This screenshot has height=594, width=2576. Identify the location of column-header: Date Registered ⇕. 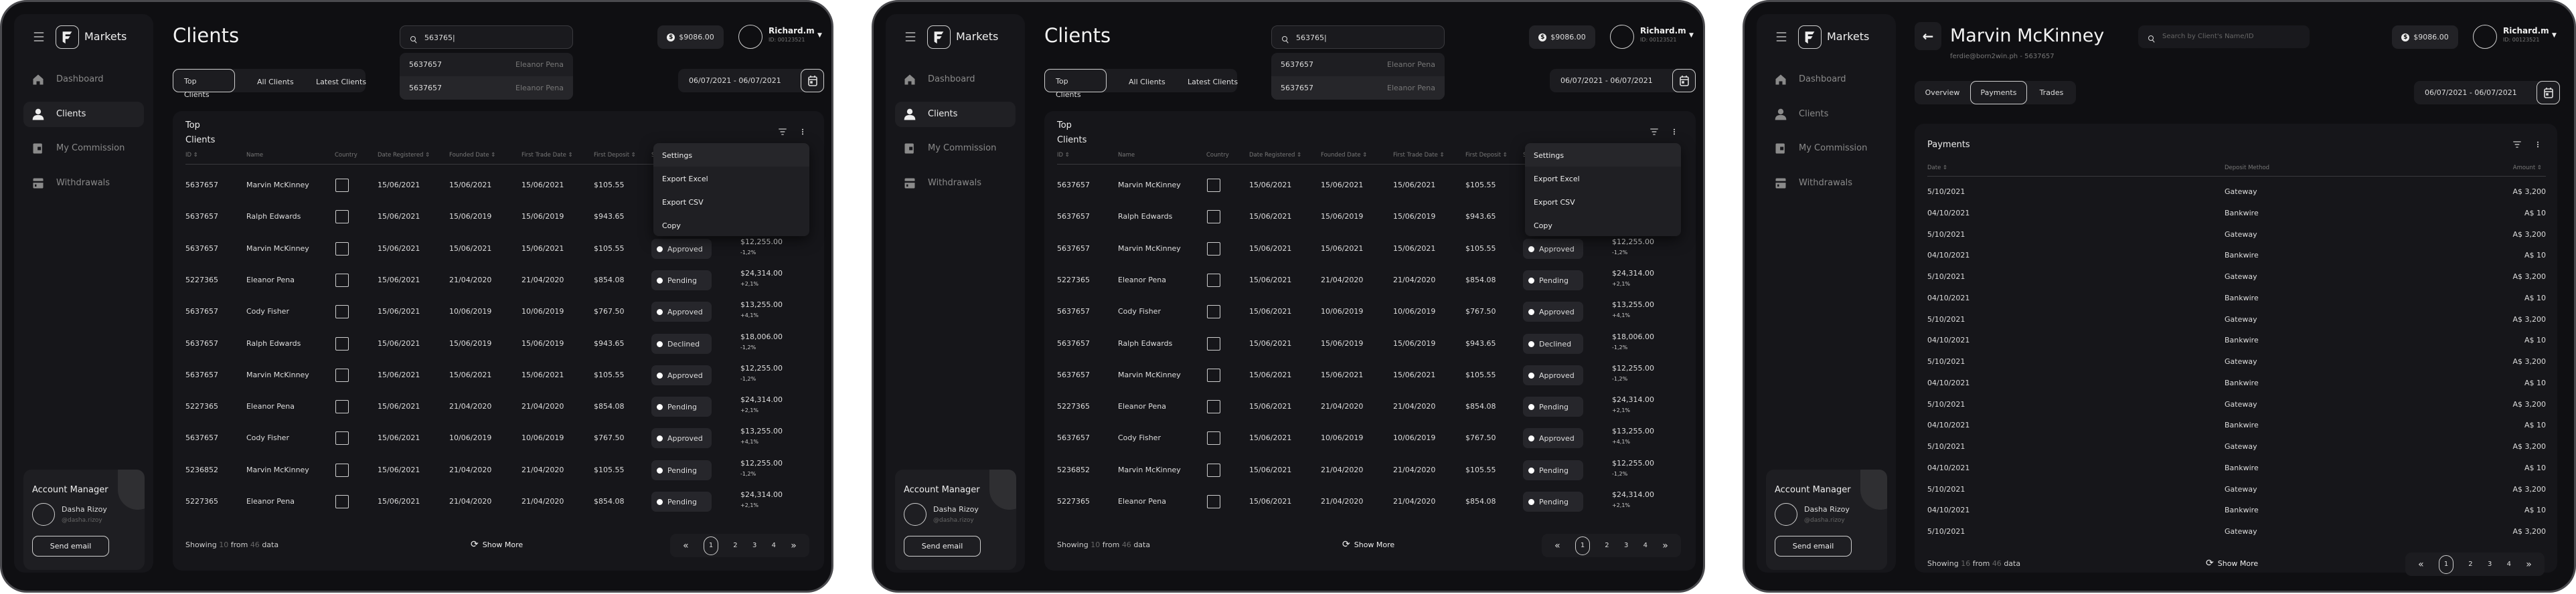
(404, 156).